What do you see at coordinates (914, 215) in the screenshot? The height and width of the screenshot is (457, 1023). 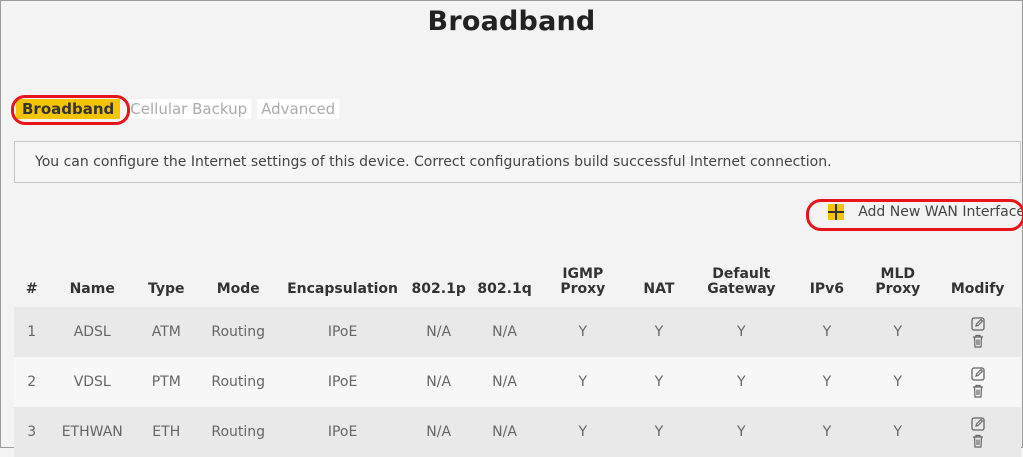 I see `highlight-ring-add` at bounding box center [914, 215].